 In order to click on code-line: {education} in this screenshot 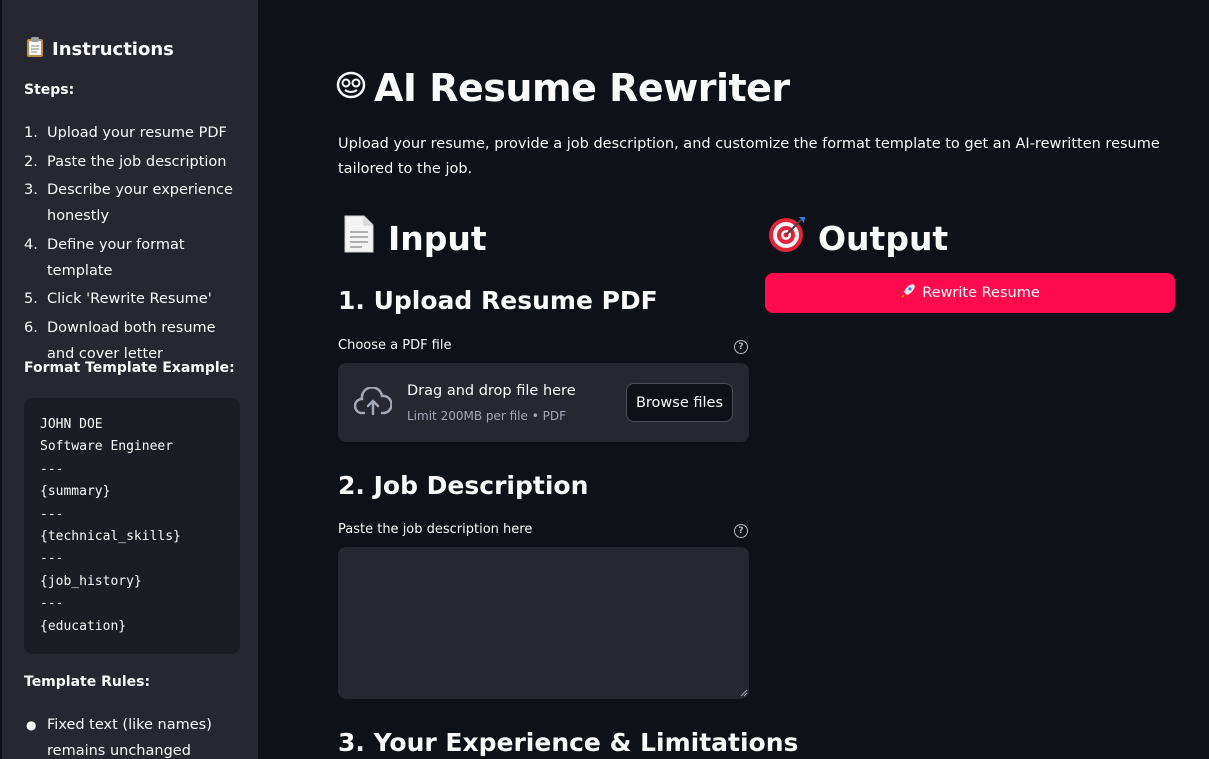, I will do `click(83, 626)`.